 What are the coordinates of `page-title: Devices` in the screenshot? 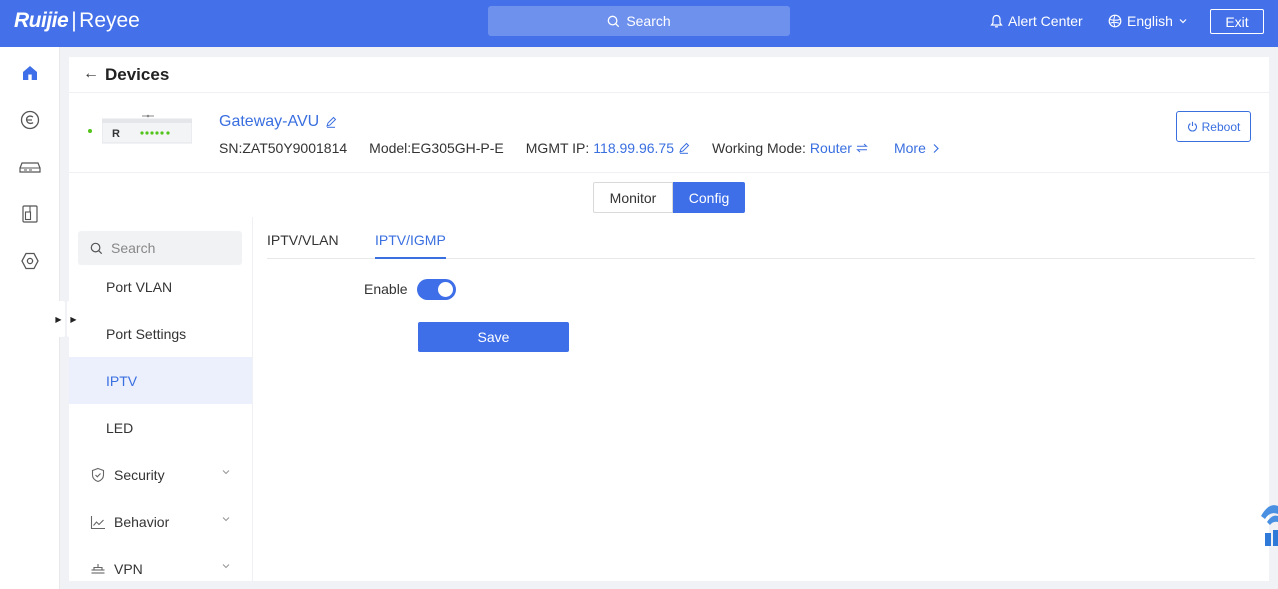 It's located at (137, 74).